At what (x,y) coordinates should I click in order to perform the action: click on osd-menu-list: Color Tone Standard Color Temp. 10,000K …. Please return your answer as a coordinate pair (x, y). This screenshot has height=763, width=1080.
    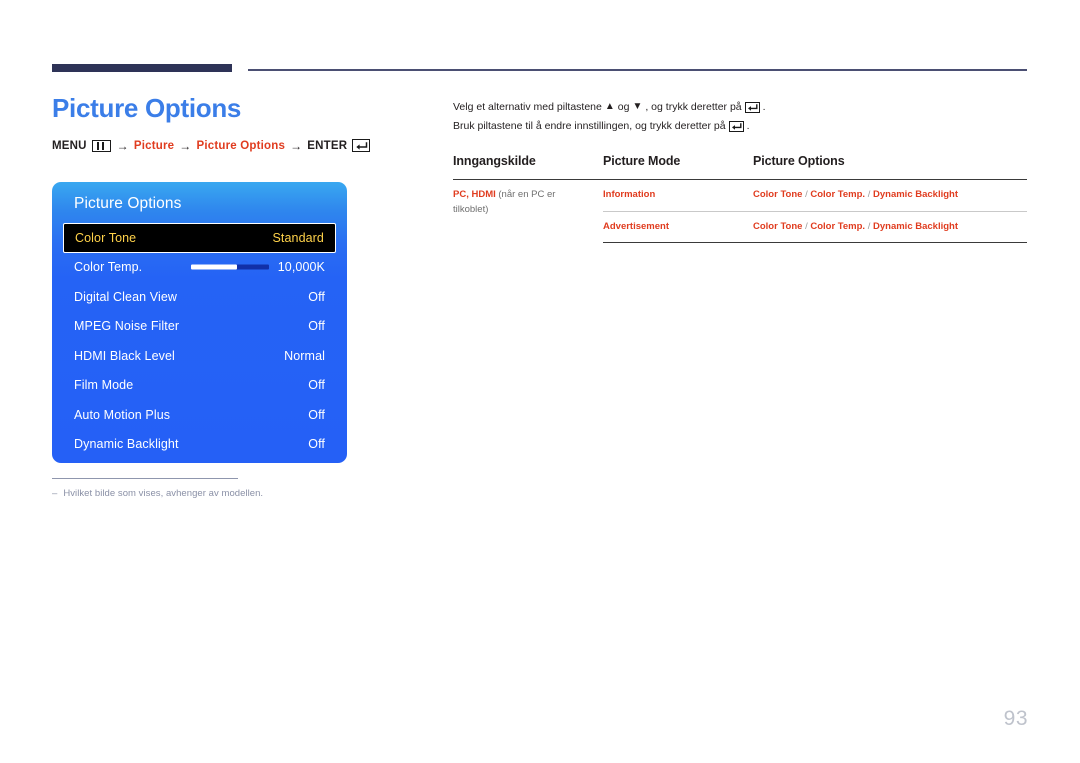
    Looking at the image, I should click on (199, 341).